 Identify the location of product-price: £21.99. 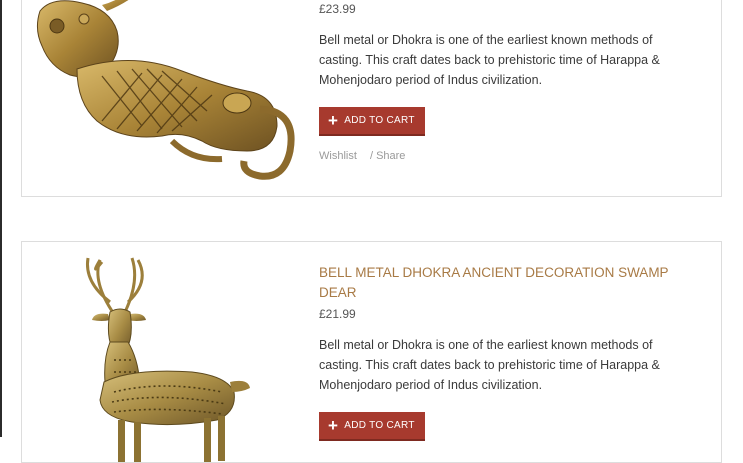
(337, 314).